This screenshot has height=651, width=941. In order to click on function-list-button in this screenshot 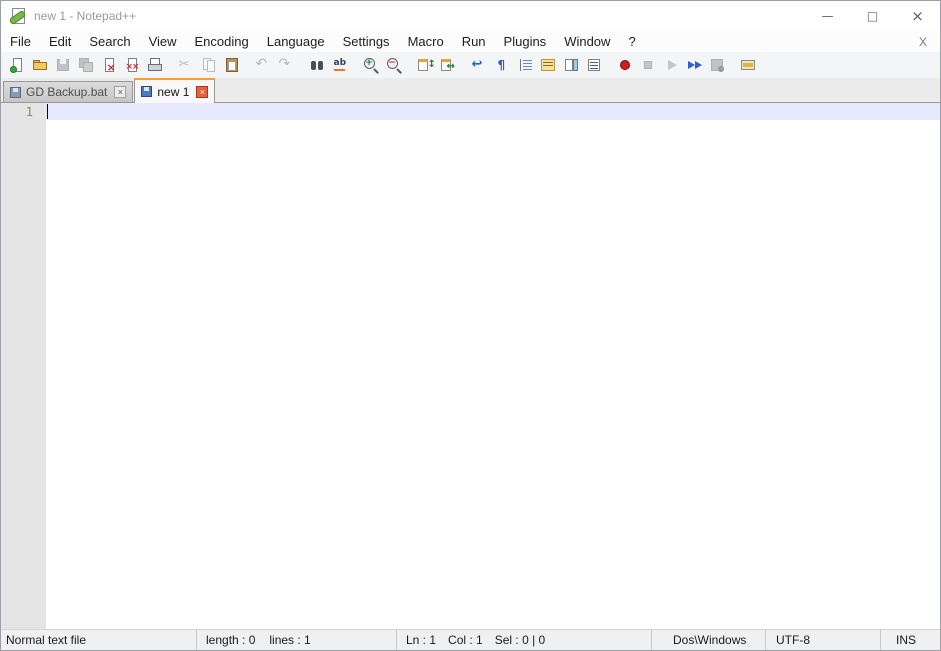, I will do `click(547, 65)`.